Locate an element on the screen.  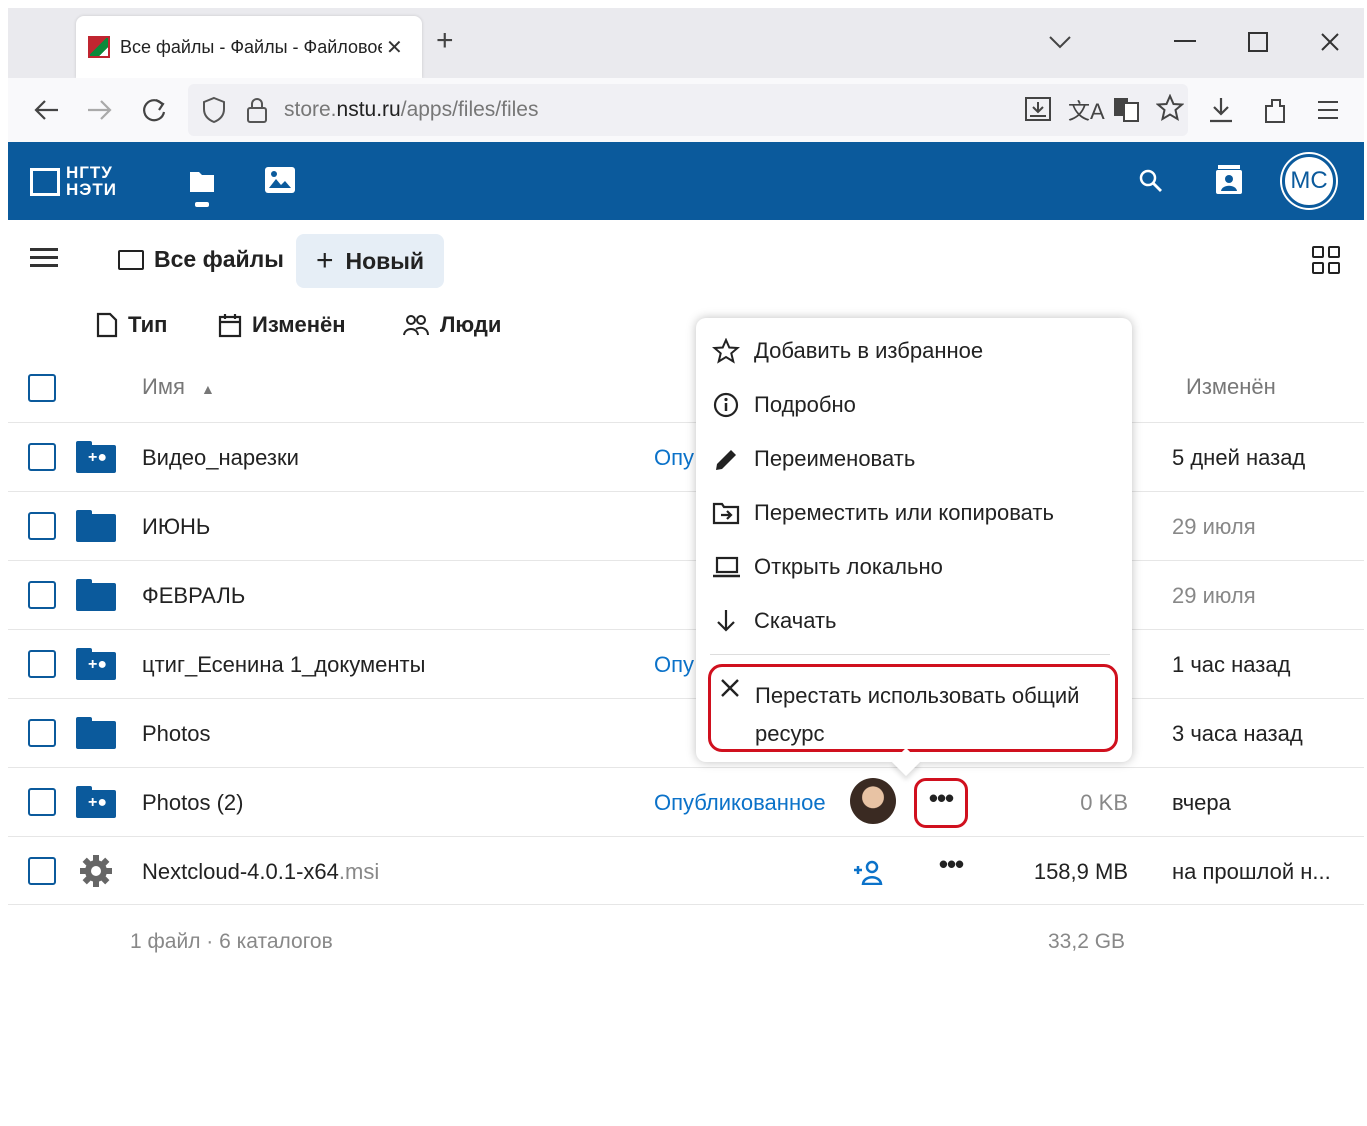
modified-date: вчера is located at coordinates (1201, 802).